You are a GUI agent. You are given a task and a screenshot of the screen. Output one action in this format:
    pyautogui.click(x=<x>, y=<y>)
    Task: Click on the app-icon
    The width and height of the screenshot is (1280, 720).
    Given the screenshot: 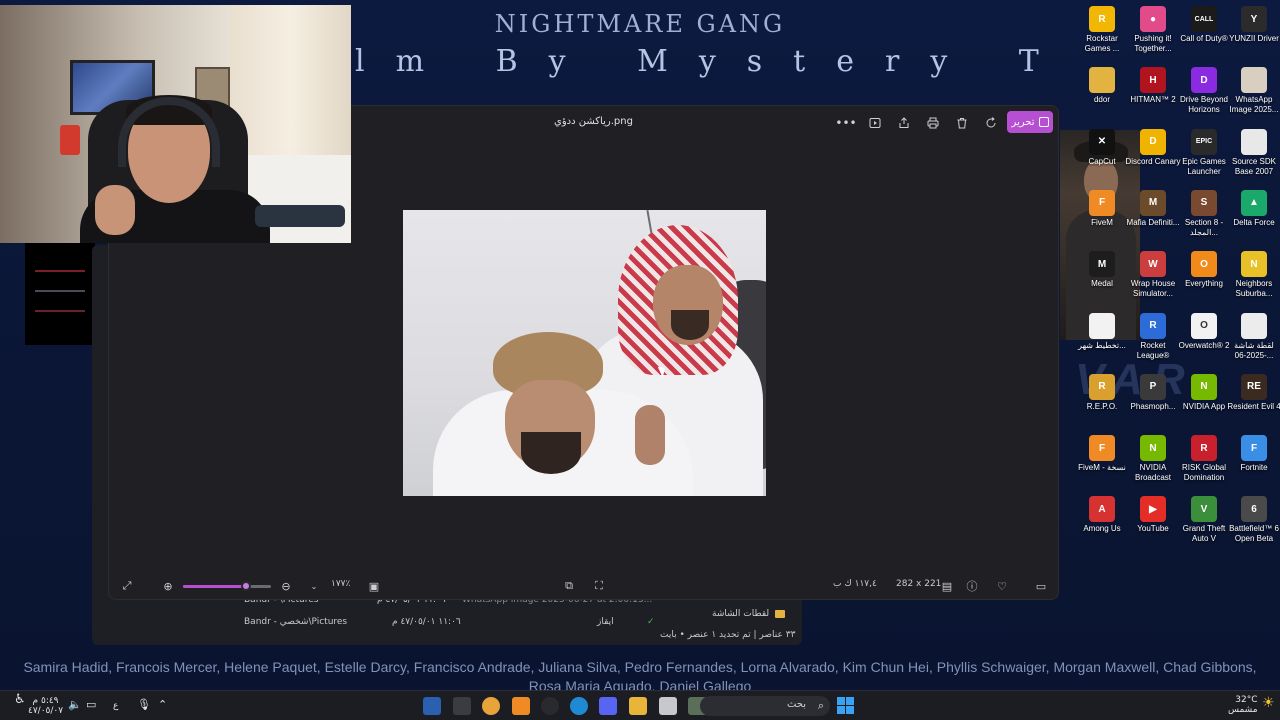 What is the action you would take?
    pyautogui.click(x=1254, y=141)
    